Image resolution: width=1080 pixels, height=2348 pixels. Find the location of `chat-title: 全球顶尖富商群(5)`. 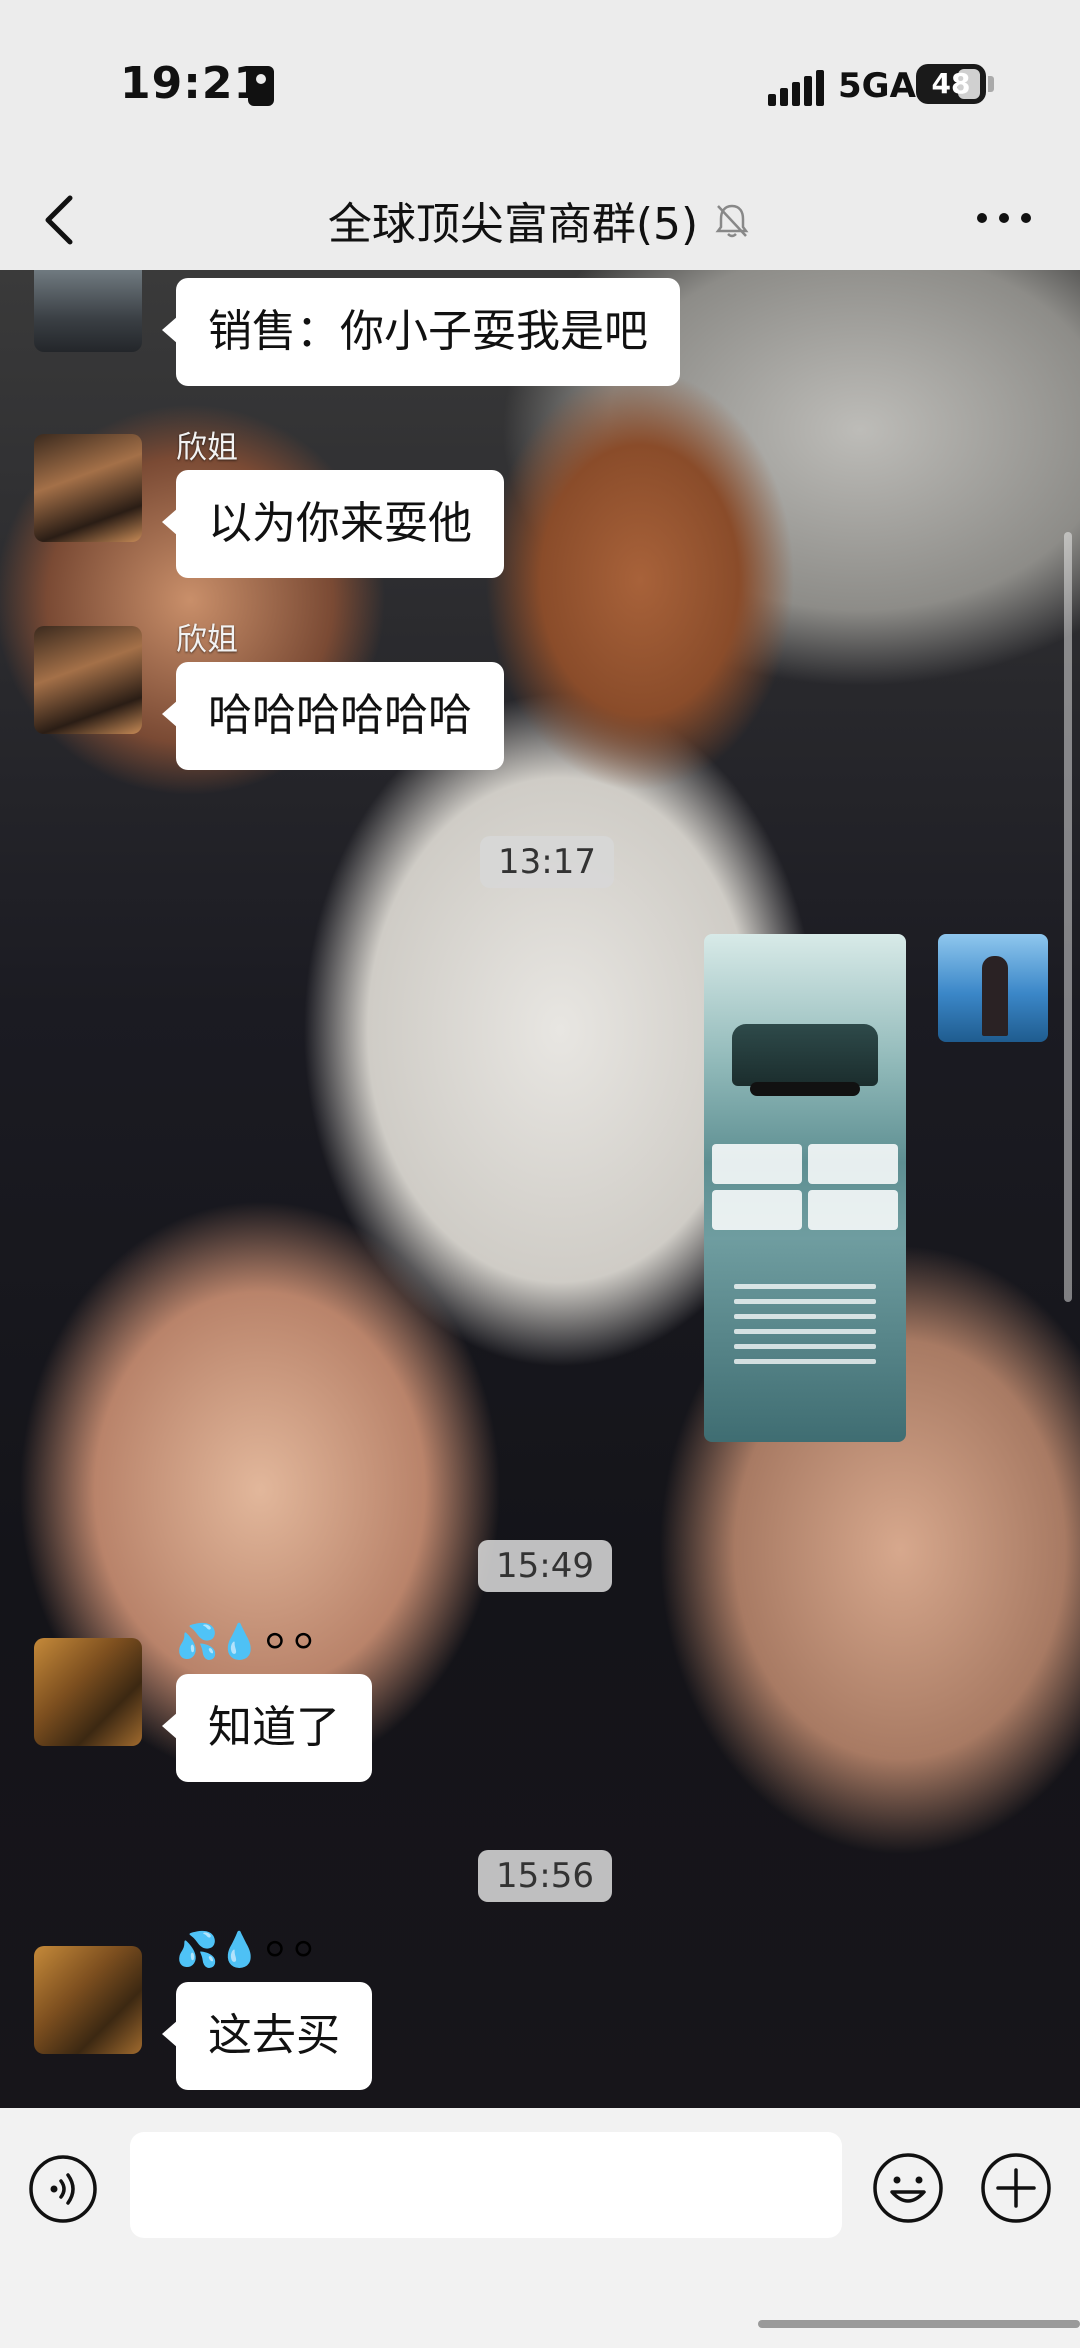

chat-title: 全球顶尖富商群(5) is located at coordinates (513, 220).